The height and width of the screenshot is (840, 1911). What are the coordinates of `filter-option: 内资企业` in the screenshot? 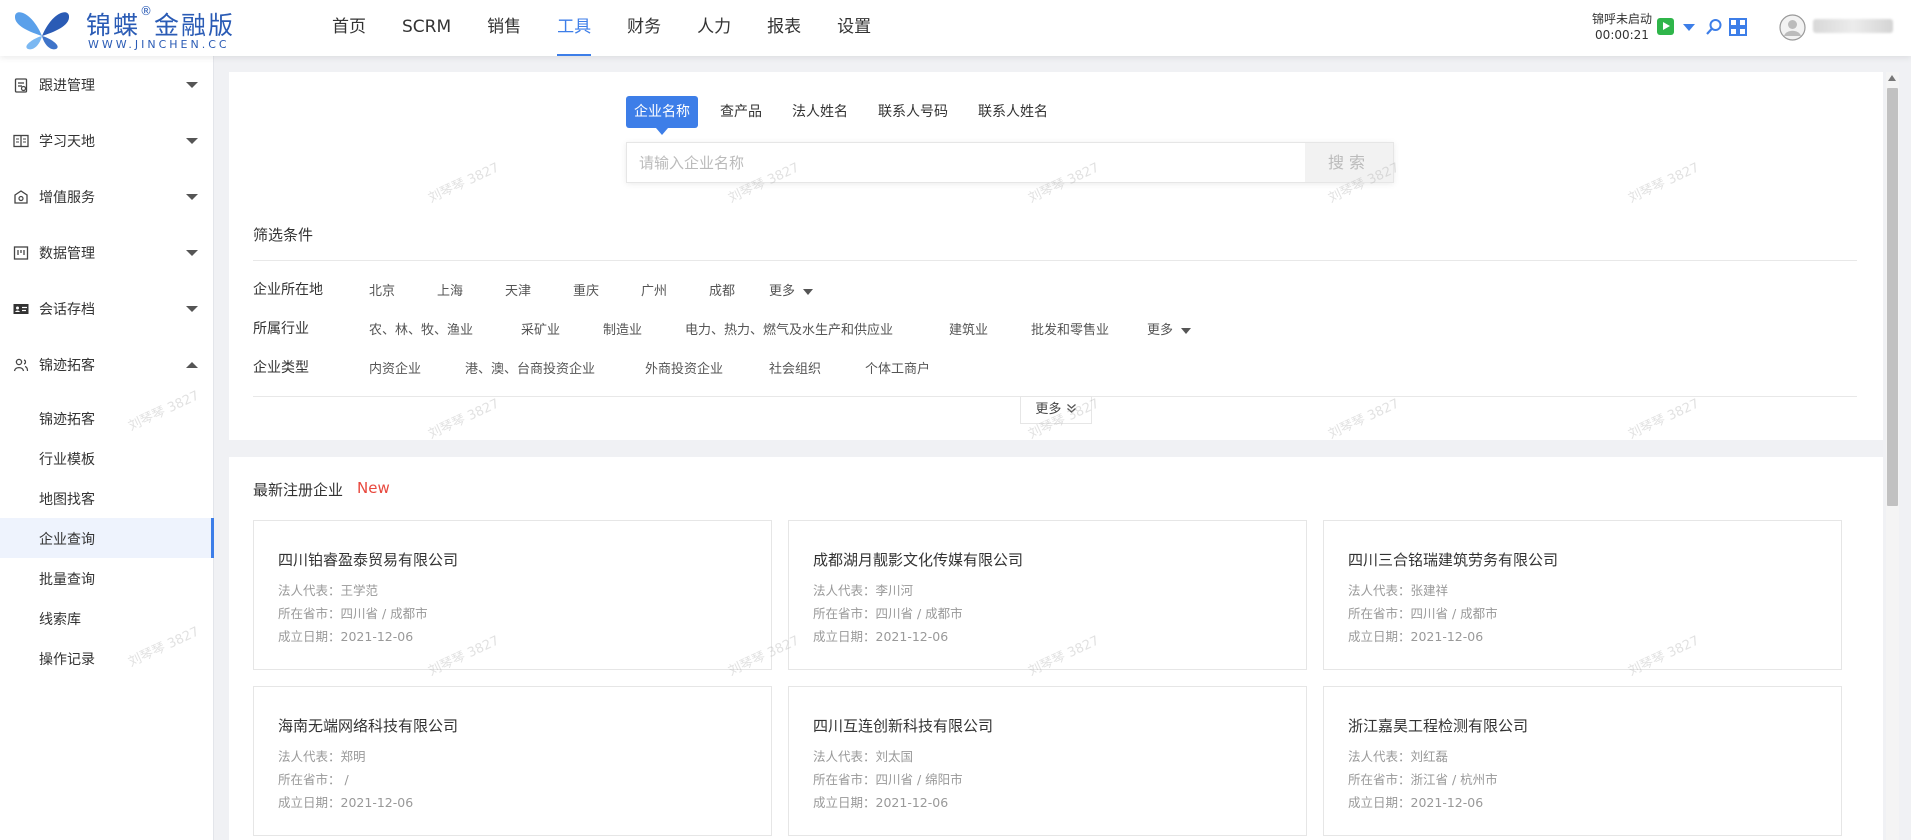 It's located at (395, 367).